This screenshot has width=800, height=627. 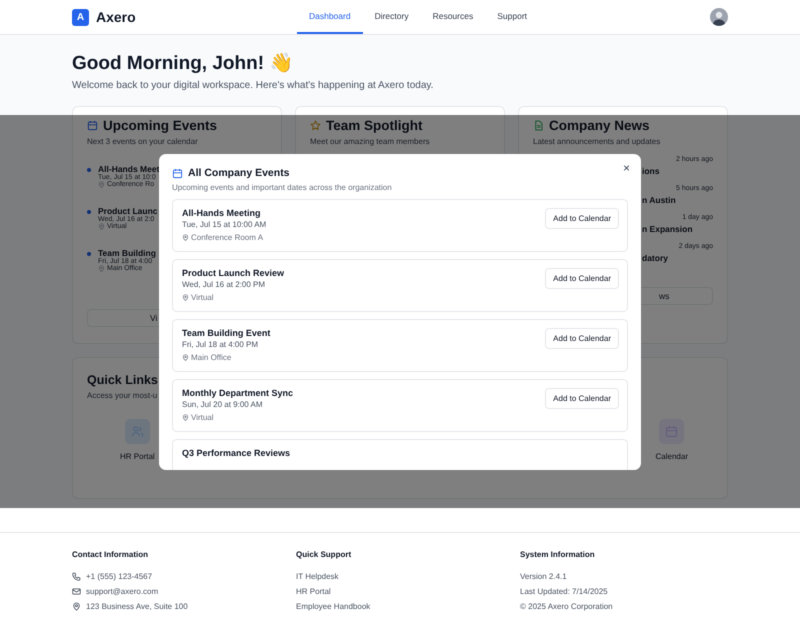 What do you see at coordinates (719, 17) in the screenshot?
I see `avatar-icon` at bounding box center [719, 17].